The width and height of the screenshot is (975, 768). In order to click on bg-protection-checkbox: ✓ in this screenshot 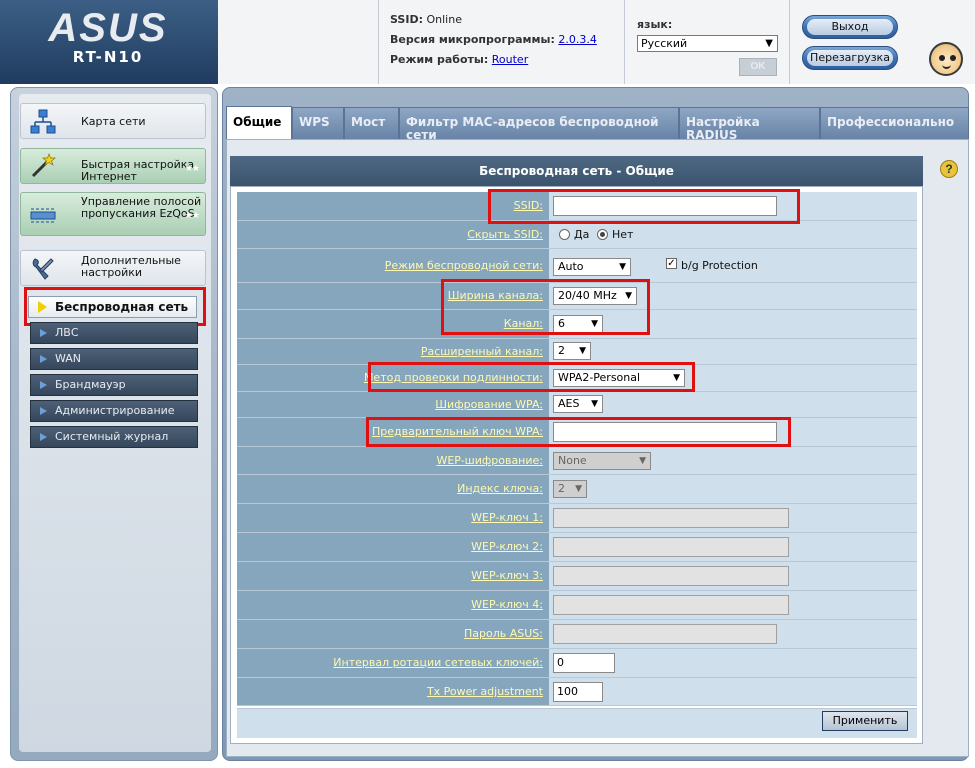, I will do `click(671, 263)`.